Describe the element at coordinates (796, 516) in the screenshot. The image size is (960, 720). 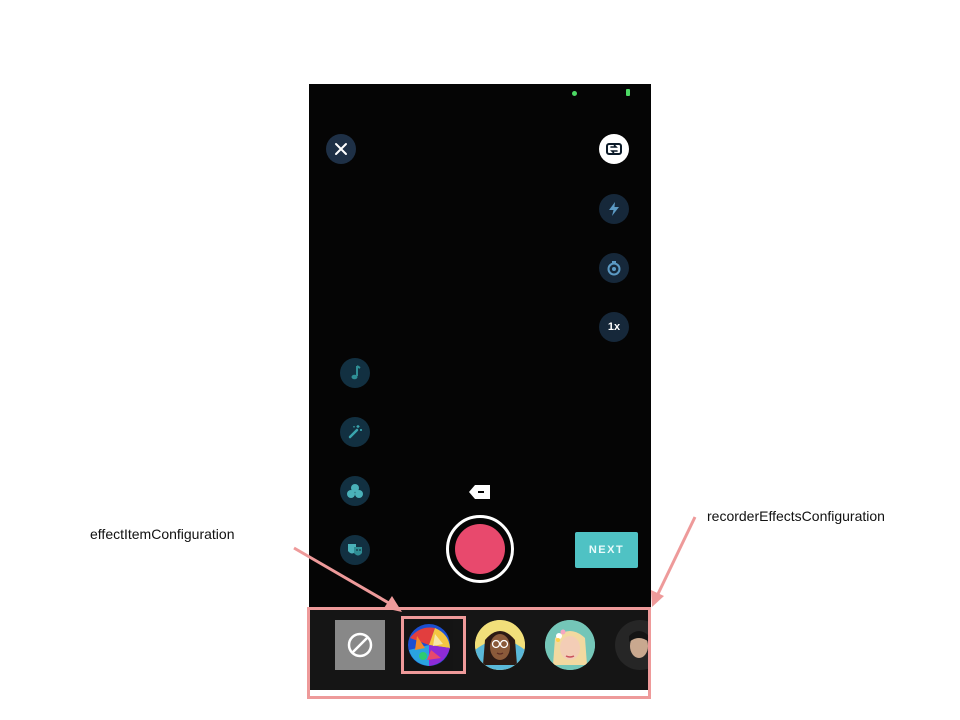
I see `recorder-effects-configuration-label: recorderEffectsConfiguration` at that location.